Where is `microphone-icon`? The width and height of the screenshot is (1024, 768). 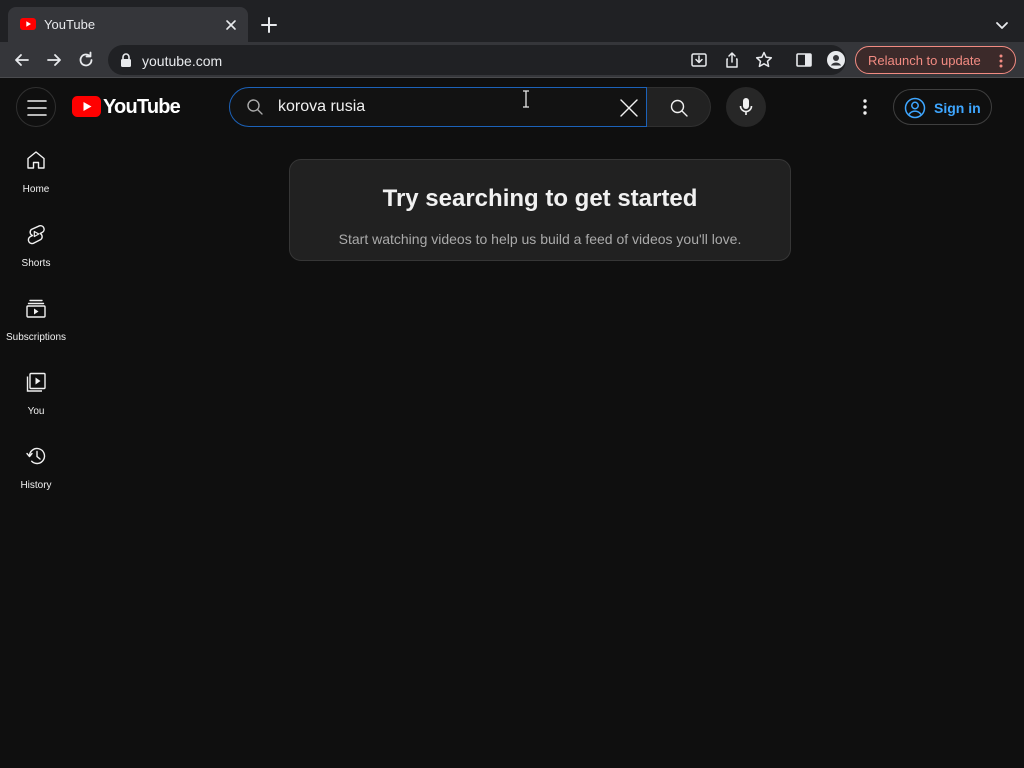
microphone-icon is located at coordinates (746, 106).